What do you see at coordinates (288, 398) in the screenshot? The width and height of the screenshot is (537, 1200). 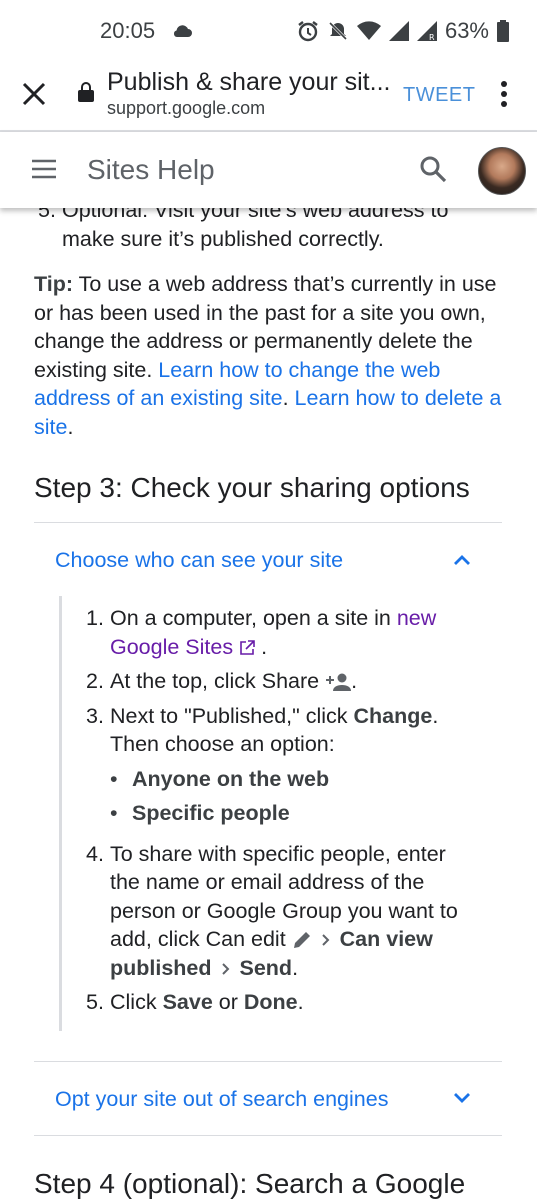 I see `tip-sep: .` at bounding box center [288, 398].